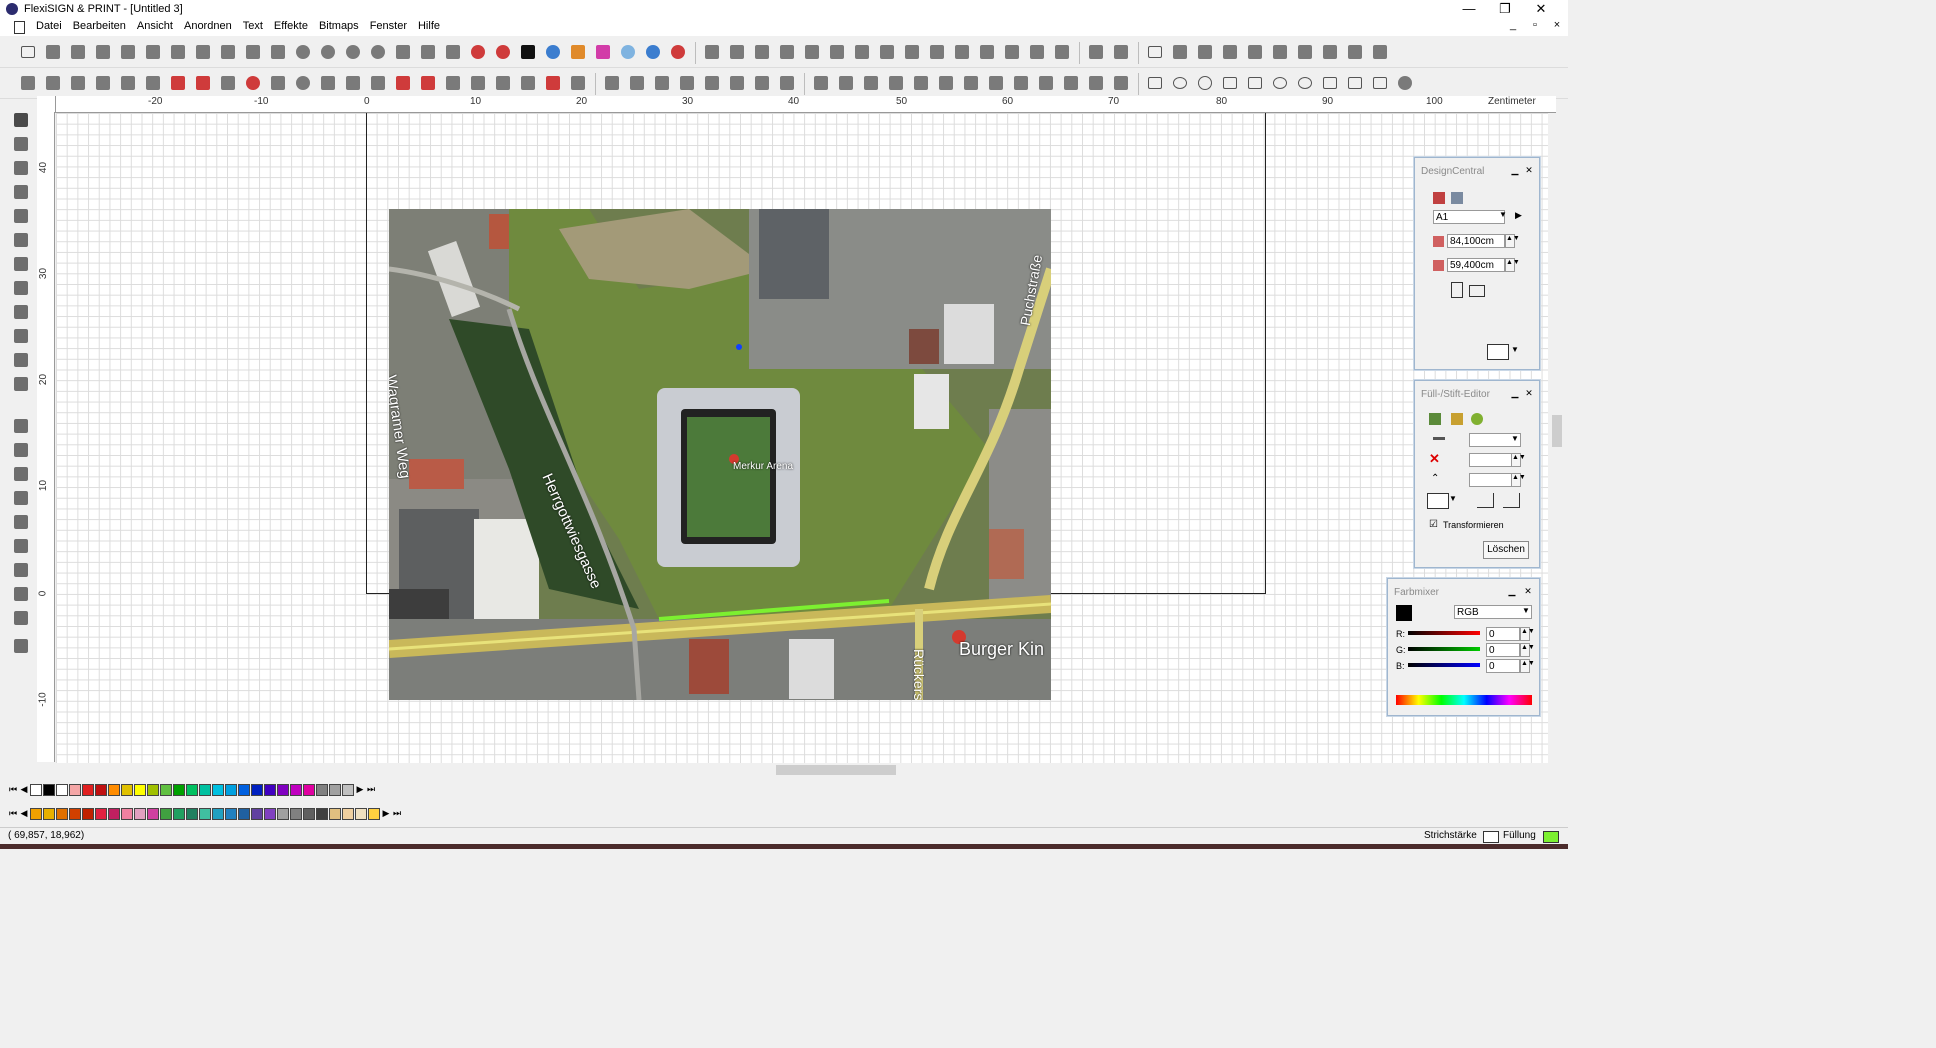  What do you see at coordinates (36, 790) in the screenshot?
I see `no-color-swatch` at bounding box center [36, 790].